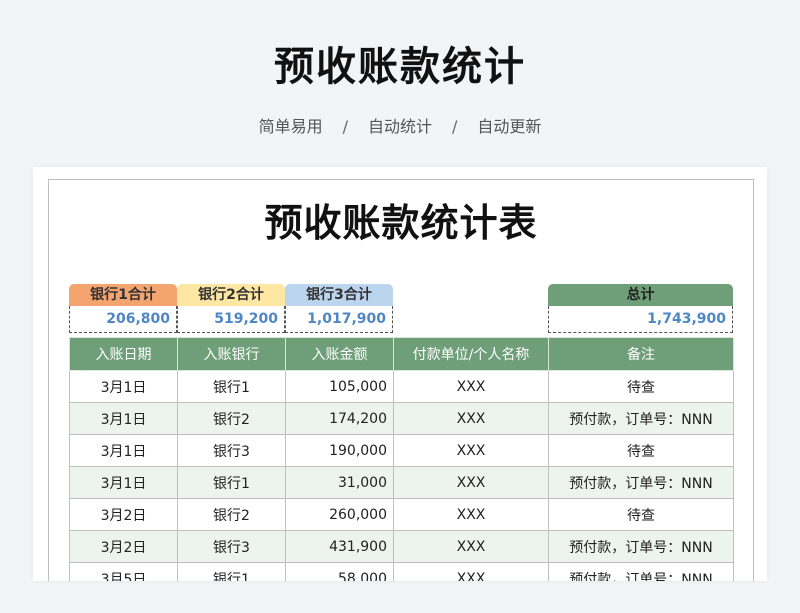 This screenshot has height=613, width=800. What do you see at coordinates (640, 295) in the screenshot?
I see `summary-total-label: 总计` at bounding box center [640, 295].